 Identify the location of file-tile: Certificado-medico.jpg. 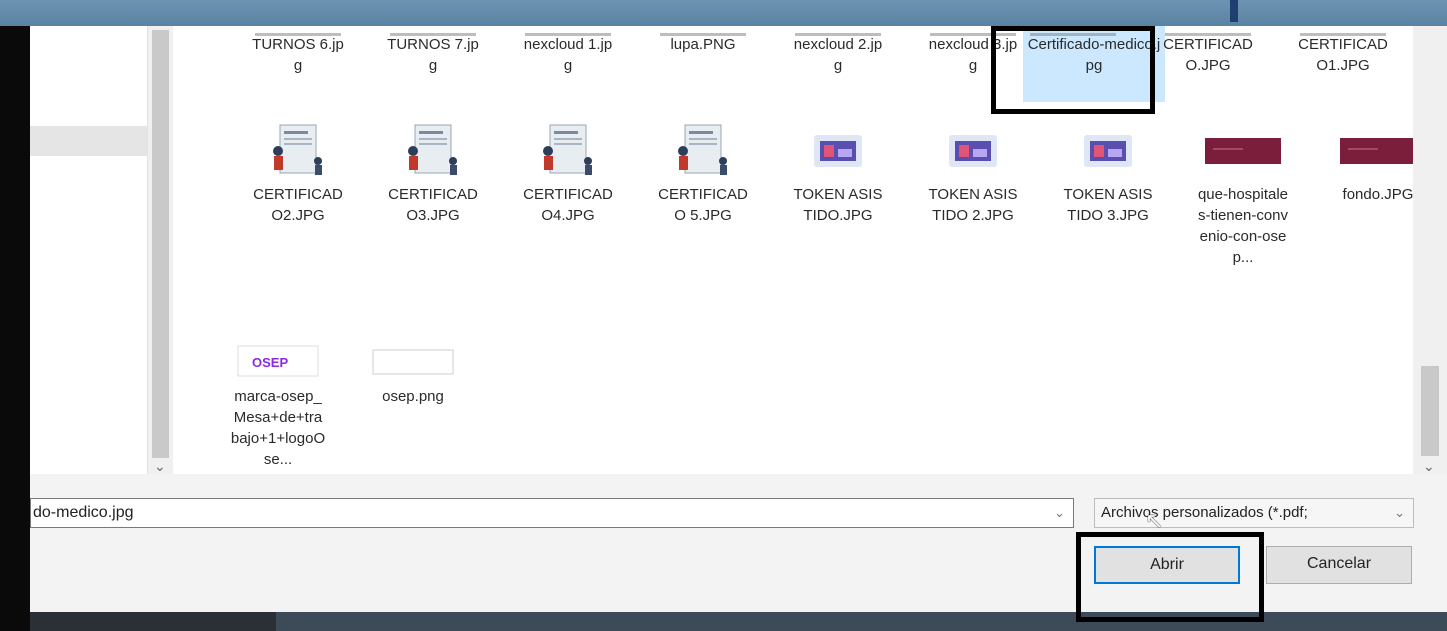
(1094, 64).